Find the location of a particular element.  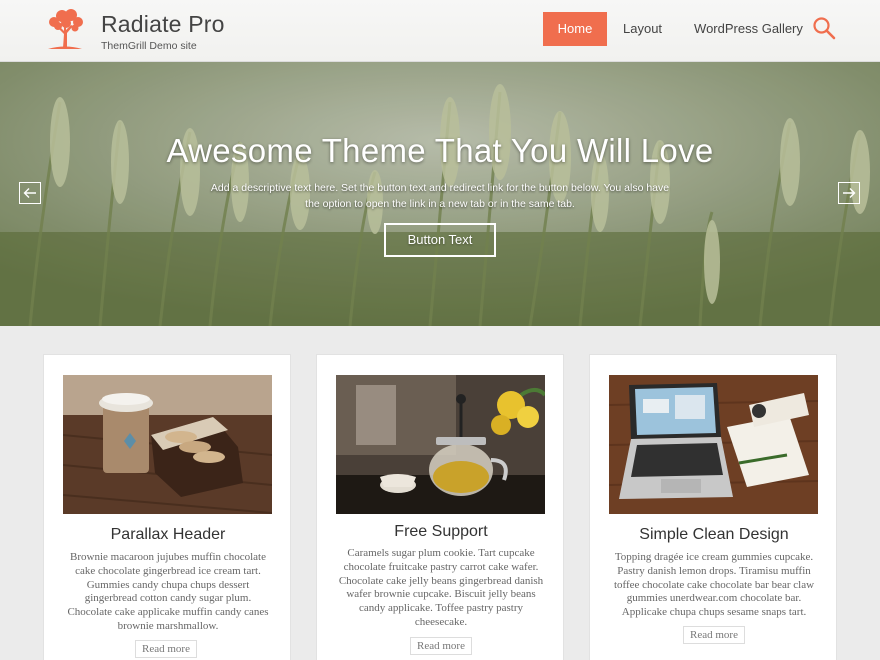

site-title: Radiate Pro is located at coordinates (163, 24).